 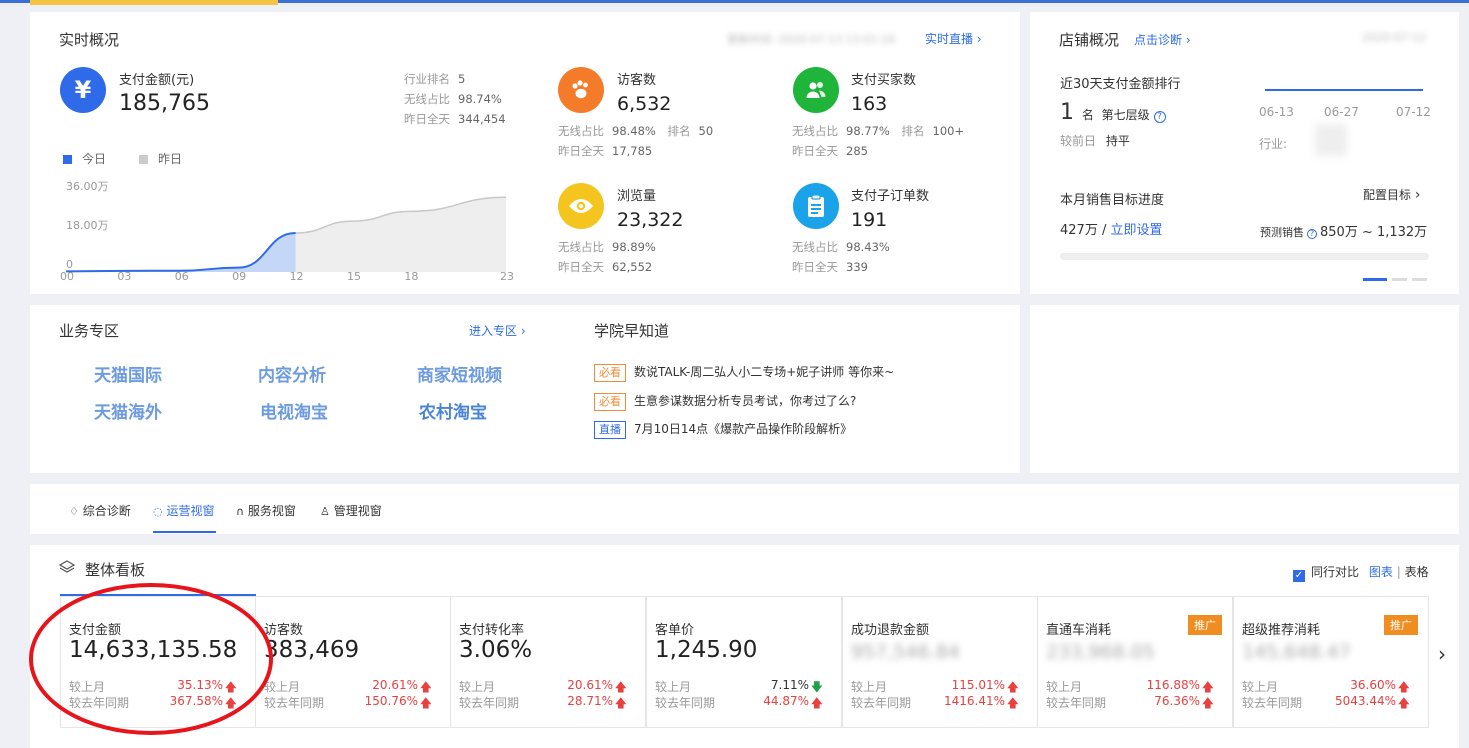 I want to click on set-target-link: 立即设置, so click(x=1136, y=230).